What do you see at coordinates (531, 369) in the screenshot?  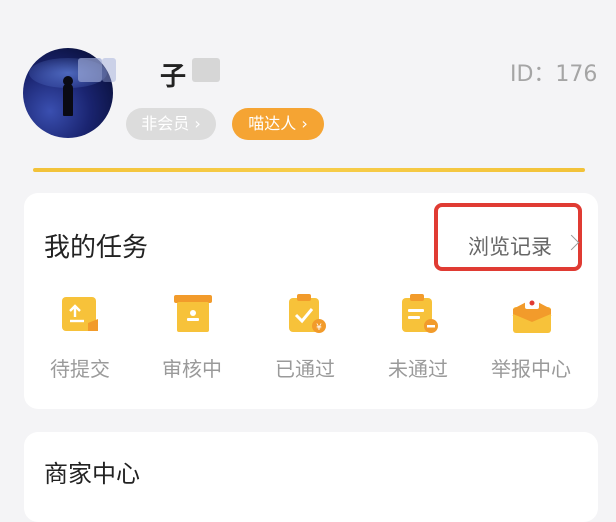 I see `task-label: 举报中心` at bounding box center [531, 369].